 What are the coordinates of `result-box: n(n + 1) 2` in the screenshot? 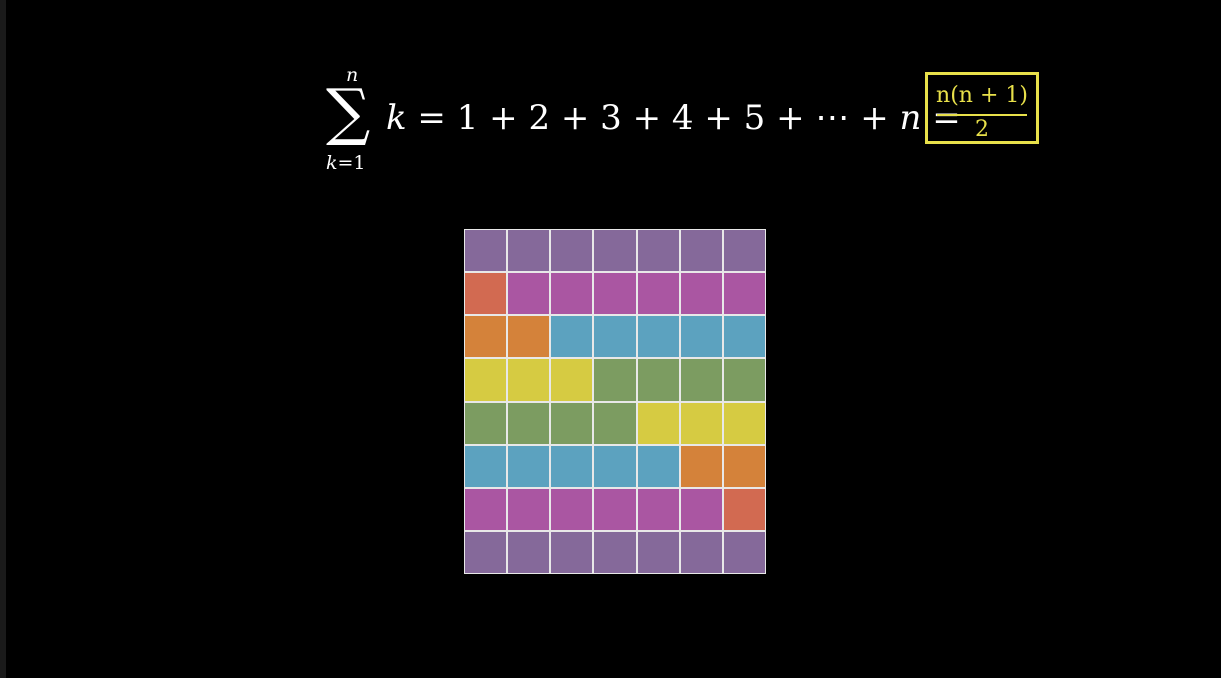 It's located at (982, 108).